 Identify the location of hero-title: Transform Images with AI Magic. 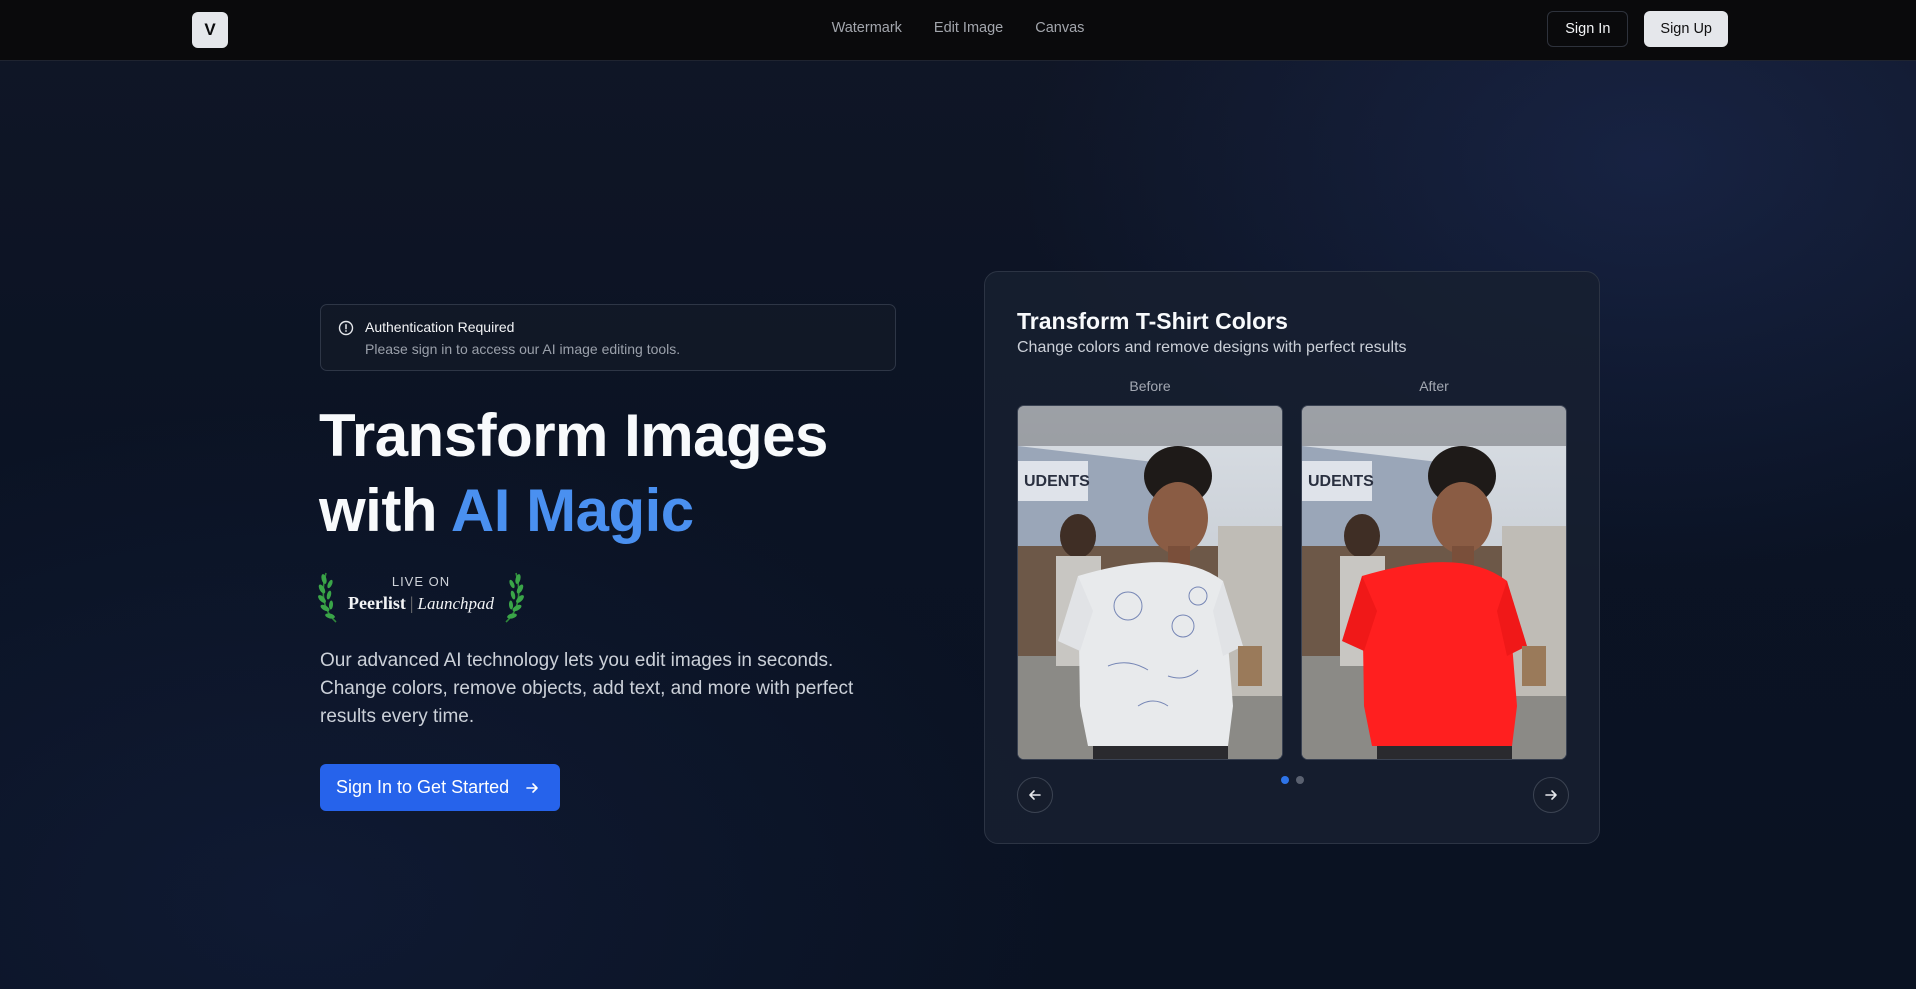
(573, 473).